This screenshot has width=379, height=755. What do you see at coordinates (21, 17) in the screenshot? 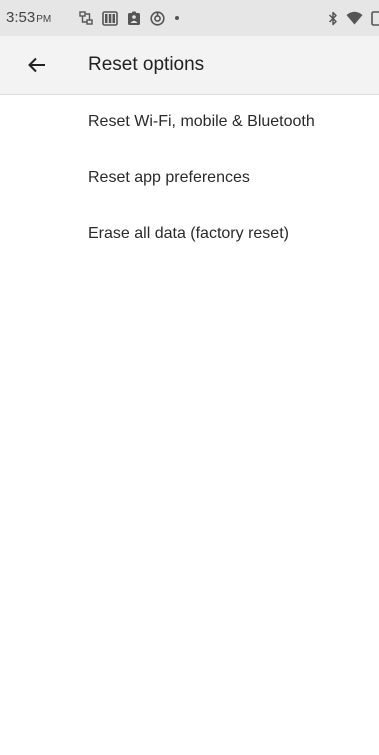
I see `status-time-value: 3:53` at bounding box center [21, 17].